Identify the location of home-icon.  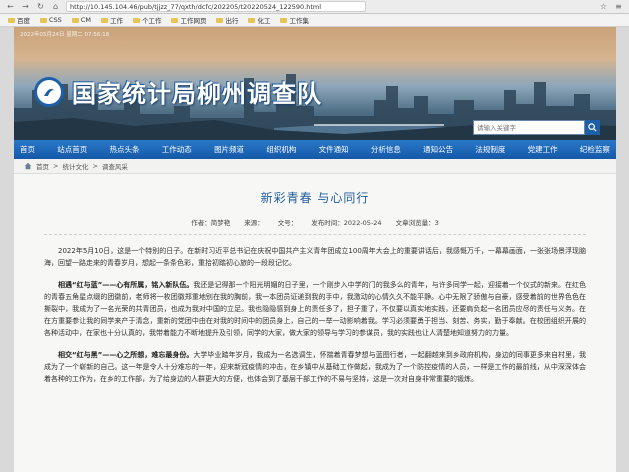
(28, 166).